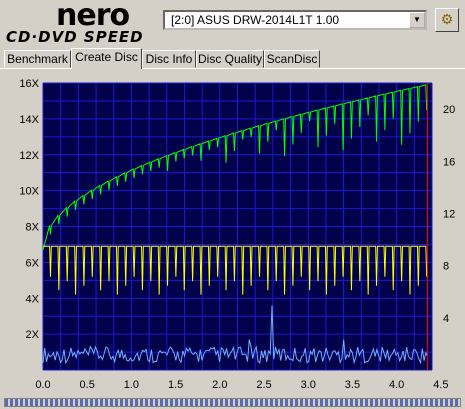  I want to click on y-right-tick-label: 4, so click(446, 319).